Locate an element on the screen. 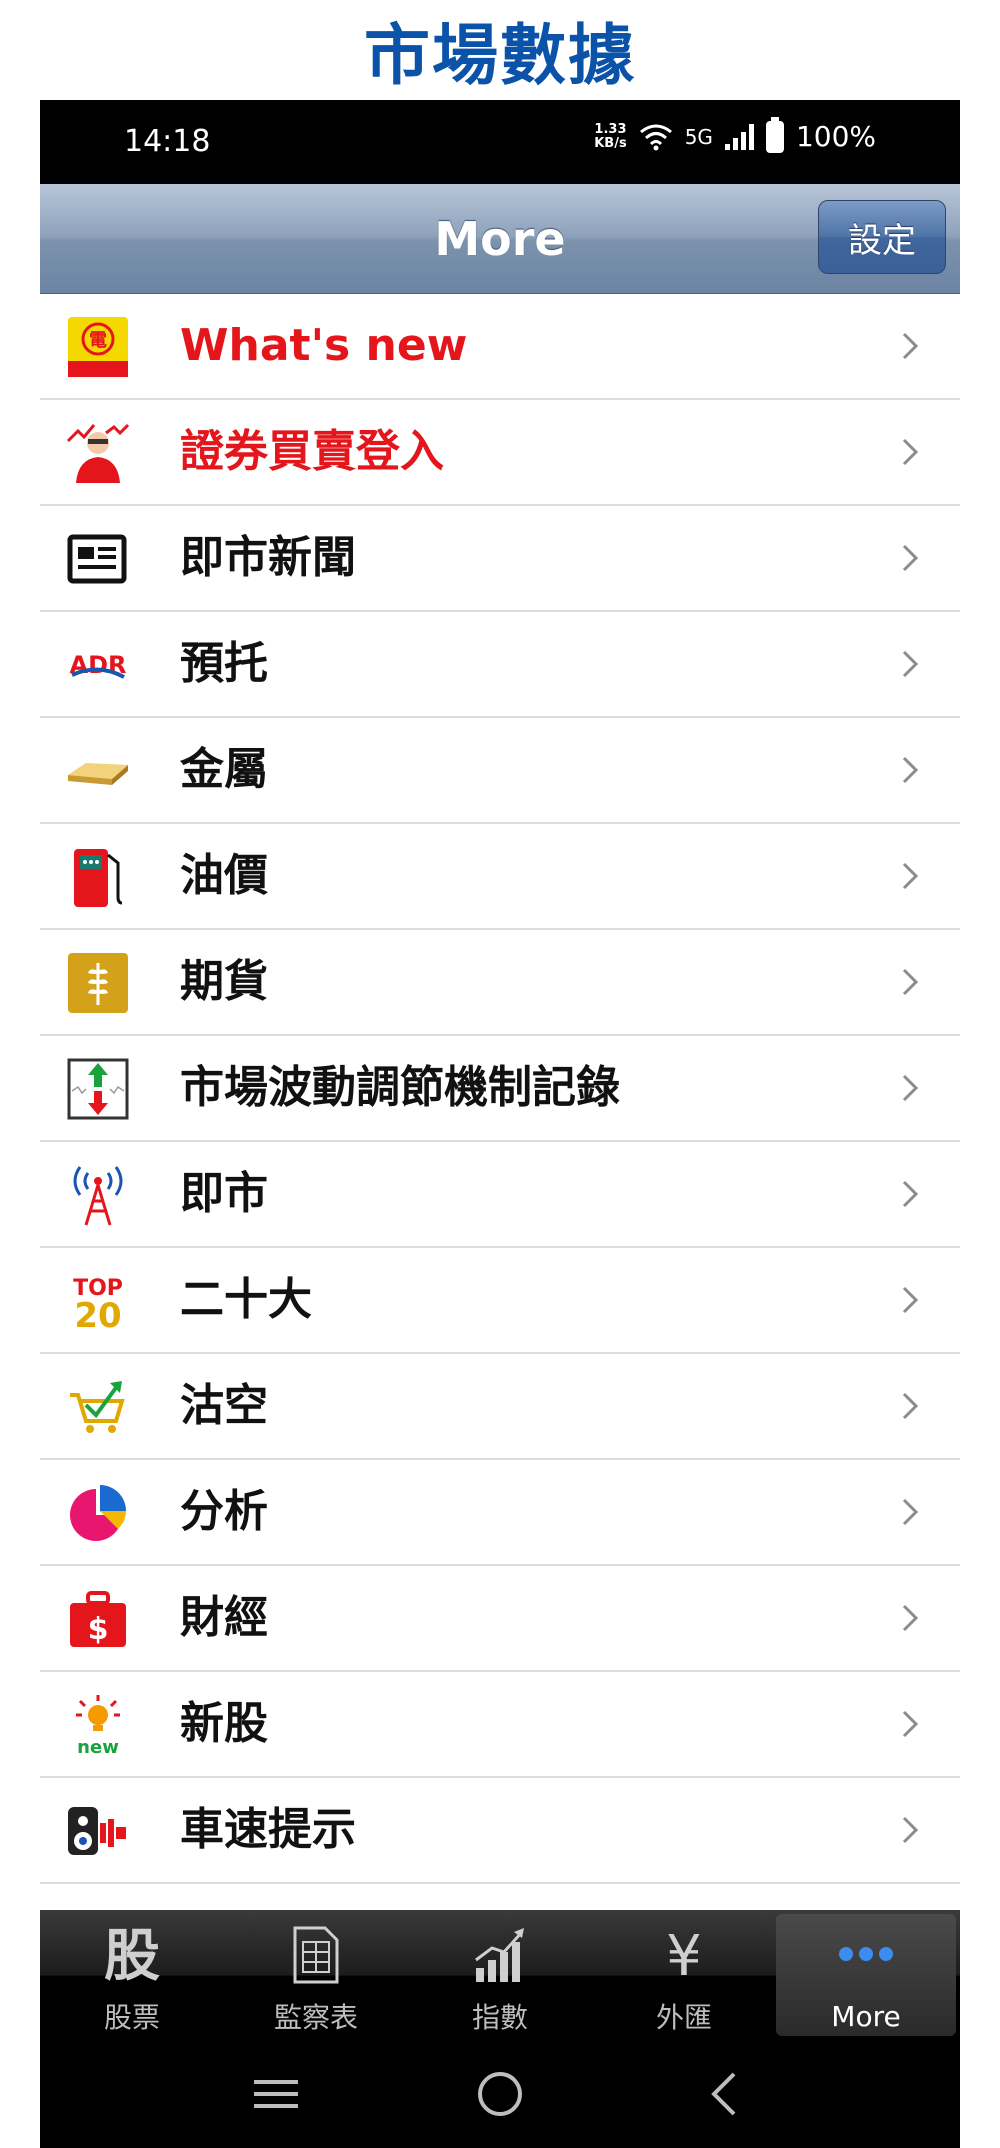  menu-item-label: 即市新聞 is located at coordinates (268, 557).